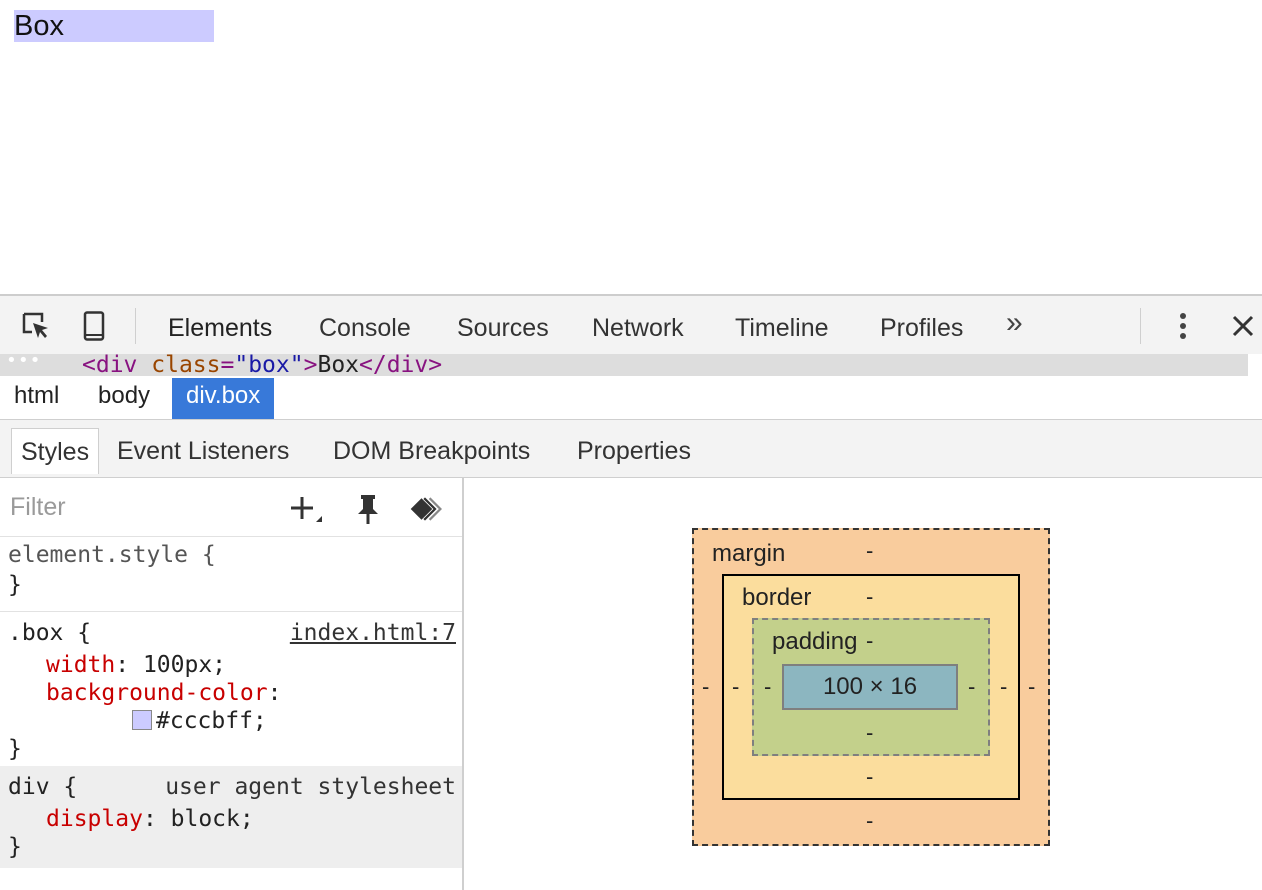 The width and height of the screenshot is (1262, 890). What do you see at coordinates (211, 721) in the screenshot?
I see `property-bg-value: #cccbff;` at bounding box center [211, 721].